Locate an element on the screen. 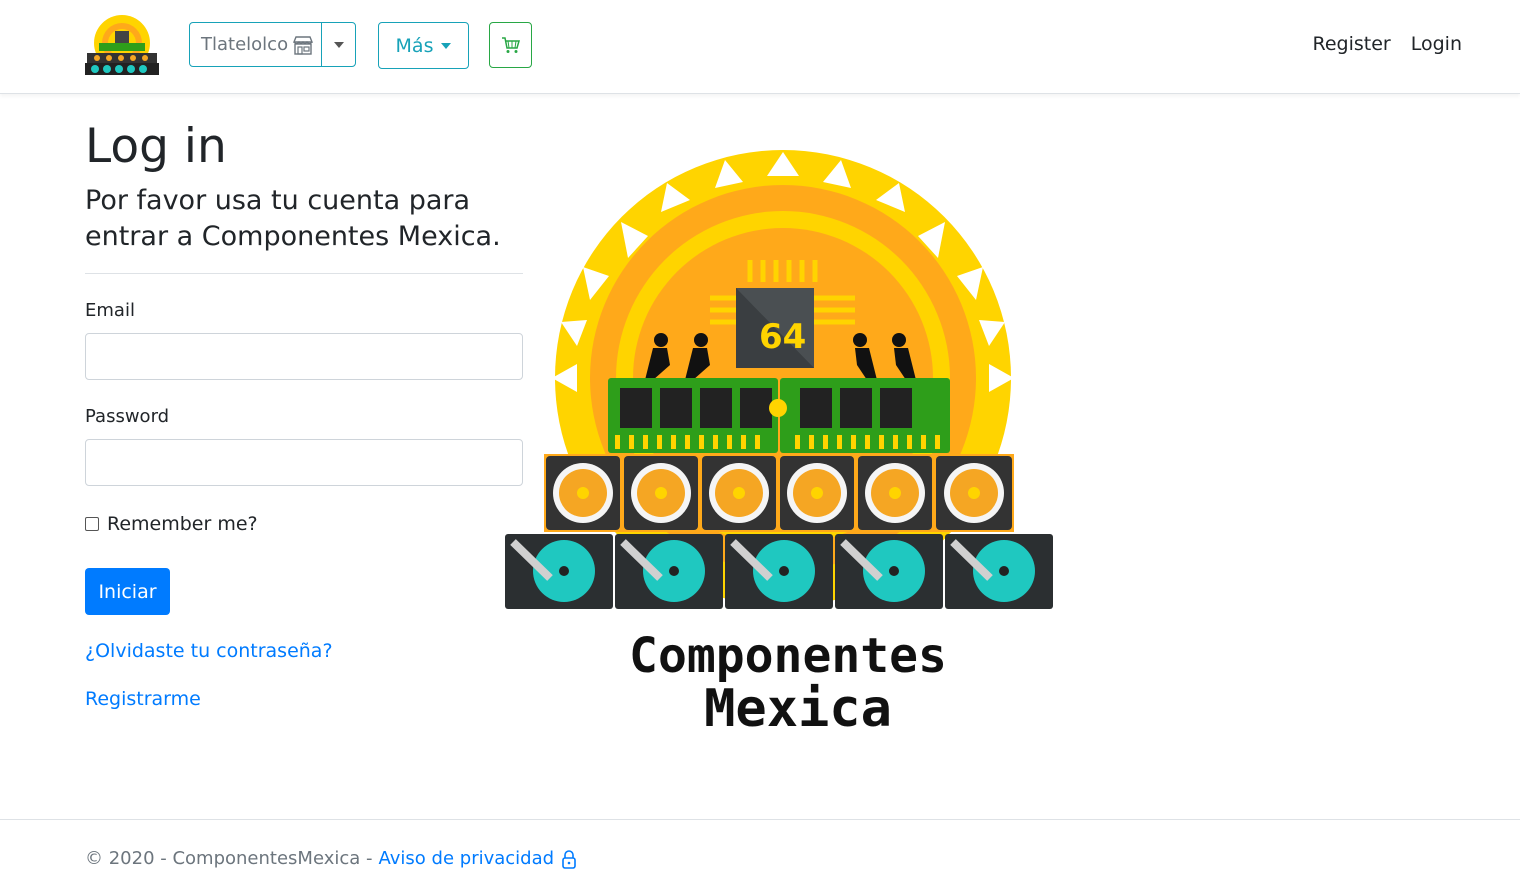  logo-text-line2: Mexica is located at coordinates (798, 704).